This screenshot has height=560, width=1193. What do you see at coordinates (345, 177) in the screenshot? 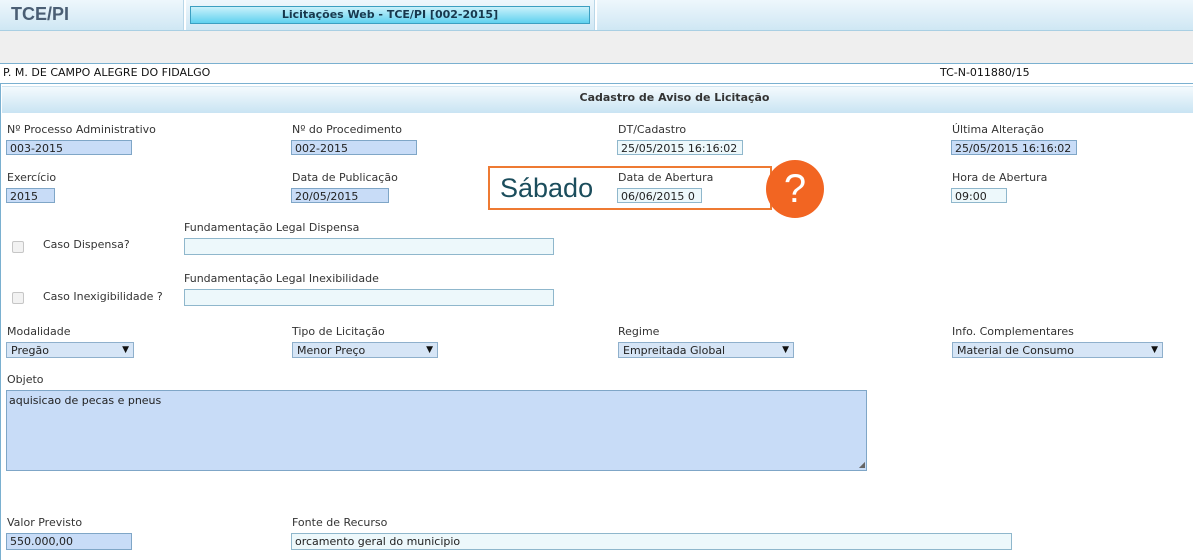
I see `data-publicacao-label: Data de Publicação` at bounding box center [345, 177].